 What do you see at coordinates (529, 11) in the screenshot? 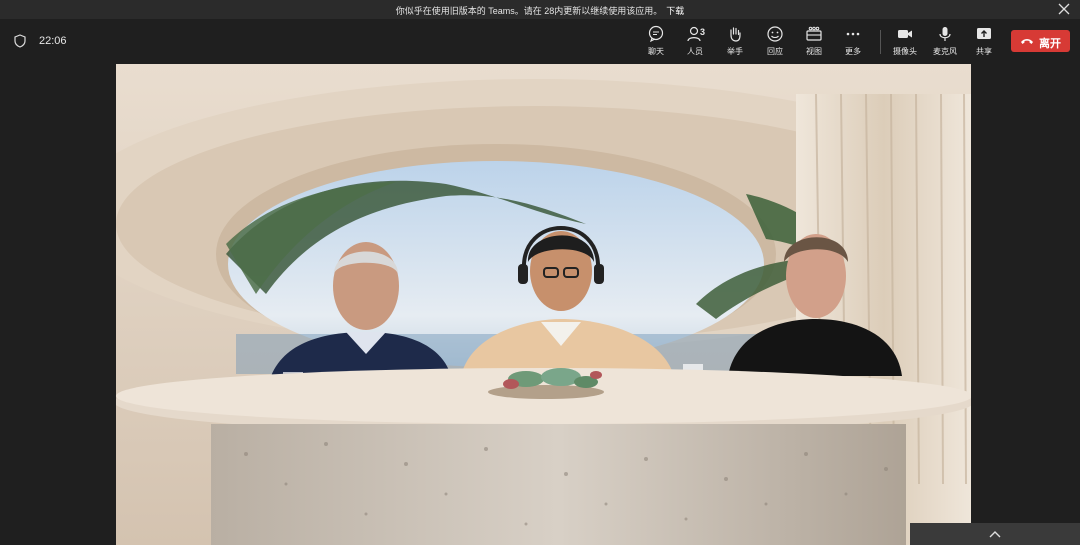
I see `update-notice-text: 你似乎在使用旧版本的 Teams。请在 28内更新以继续使用该应用。` at bounding box center [529, 11].